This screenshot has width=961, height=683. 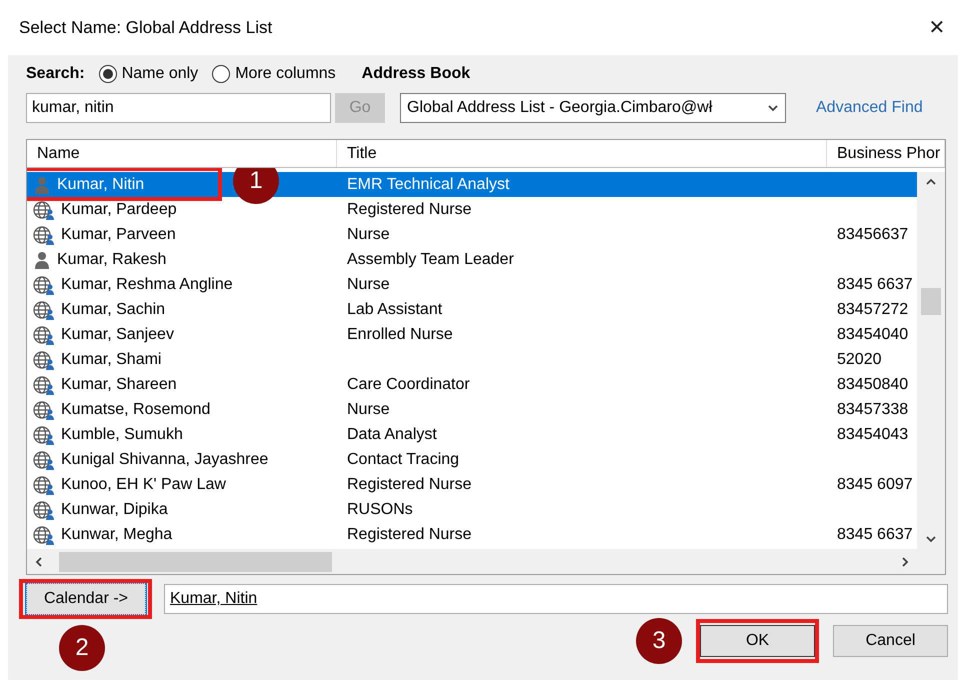 What do you see at coordinates (659, 641) in the screenshot?
I see `step-number: 3` at bounding box center [659, 641].